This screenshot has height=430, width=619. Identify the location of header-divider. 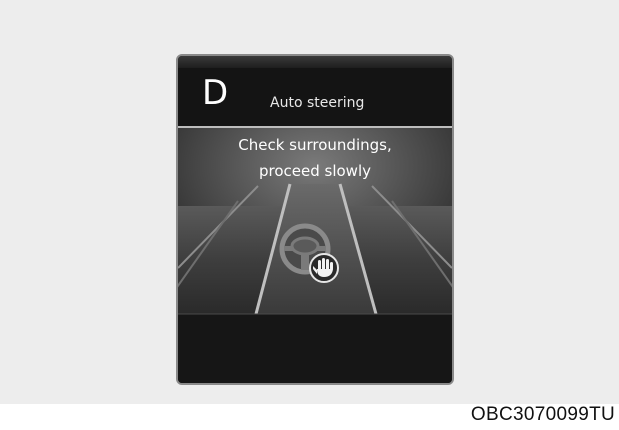
(315, 127).